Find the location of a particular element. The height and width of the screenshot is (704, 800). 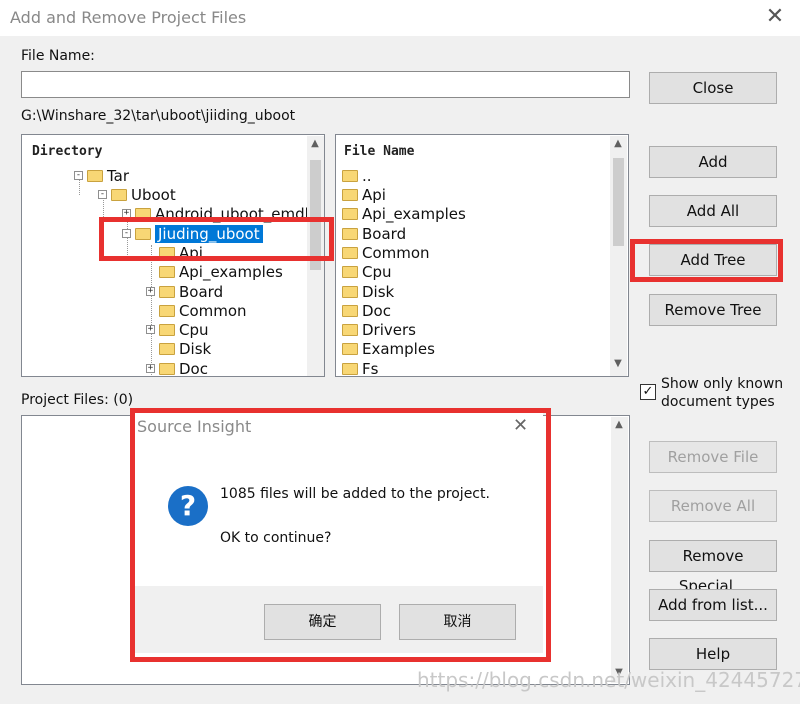

file-name-label: File Name: is located at coordinates (58, 56).